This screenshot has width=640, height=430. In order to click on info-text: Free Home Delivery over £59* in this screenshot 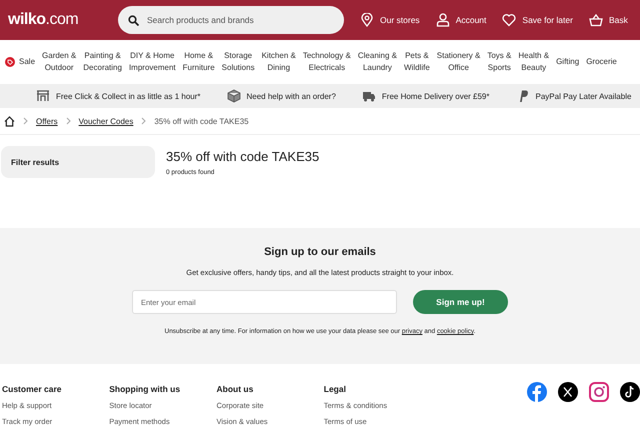, I will do `click(436, 96)`.